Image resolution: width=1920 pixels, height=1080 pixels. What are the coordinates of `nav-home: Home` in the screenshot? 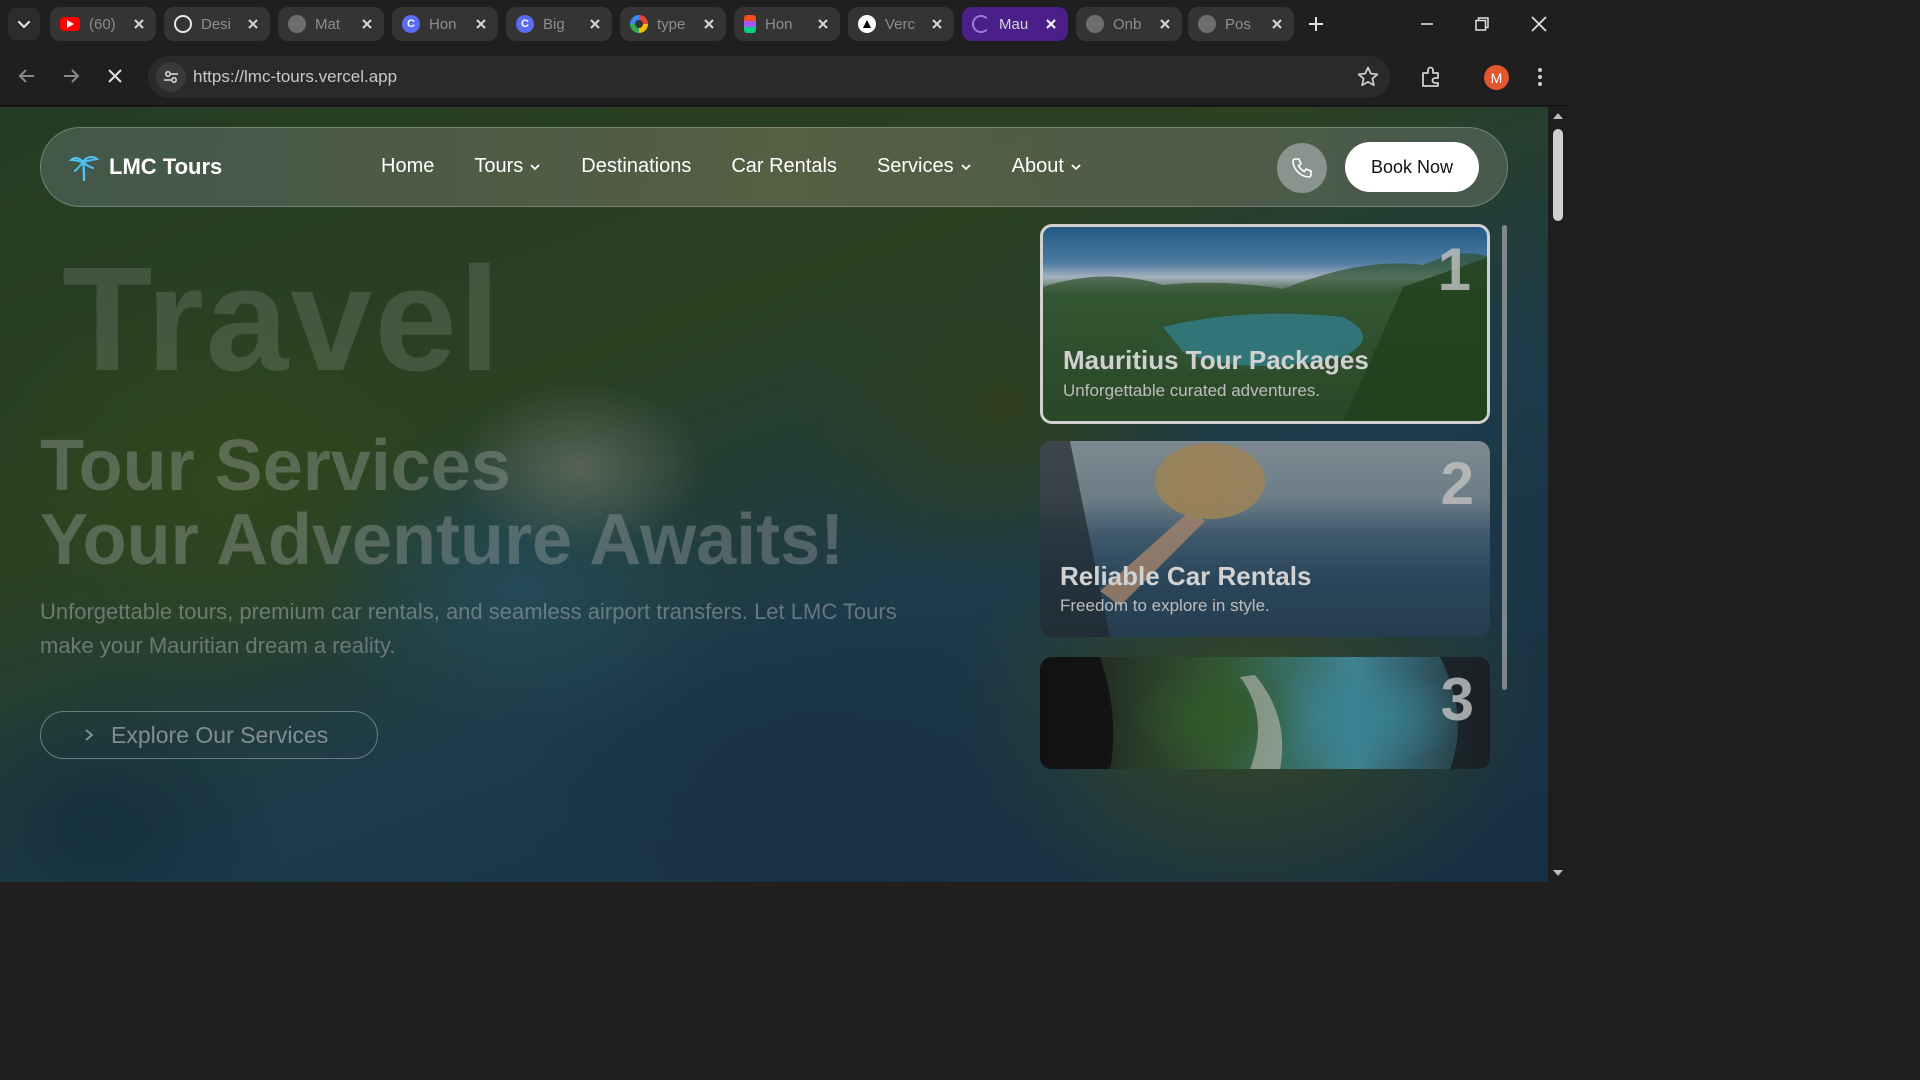 It's located at (407, 166).